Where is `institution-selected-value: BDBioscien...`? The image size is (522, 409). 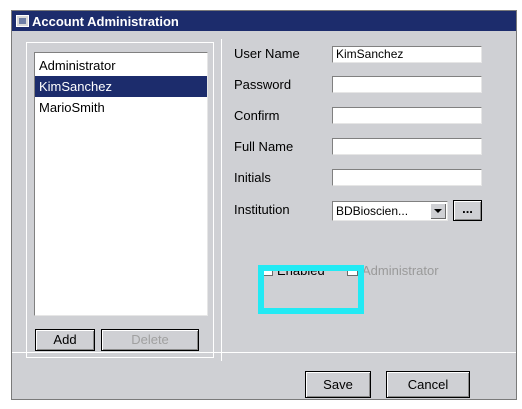
institution-selected-value: BDBioscien... is located at coordinates (372, 211).